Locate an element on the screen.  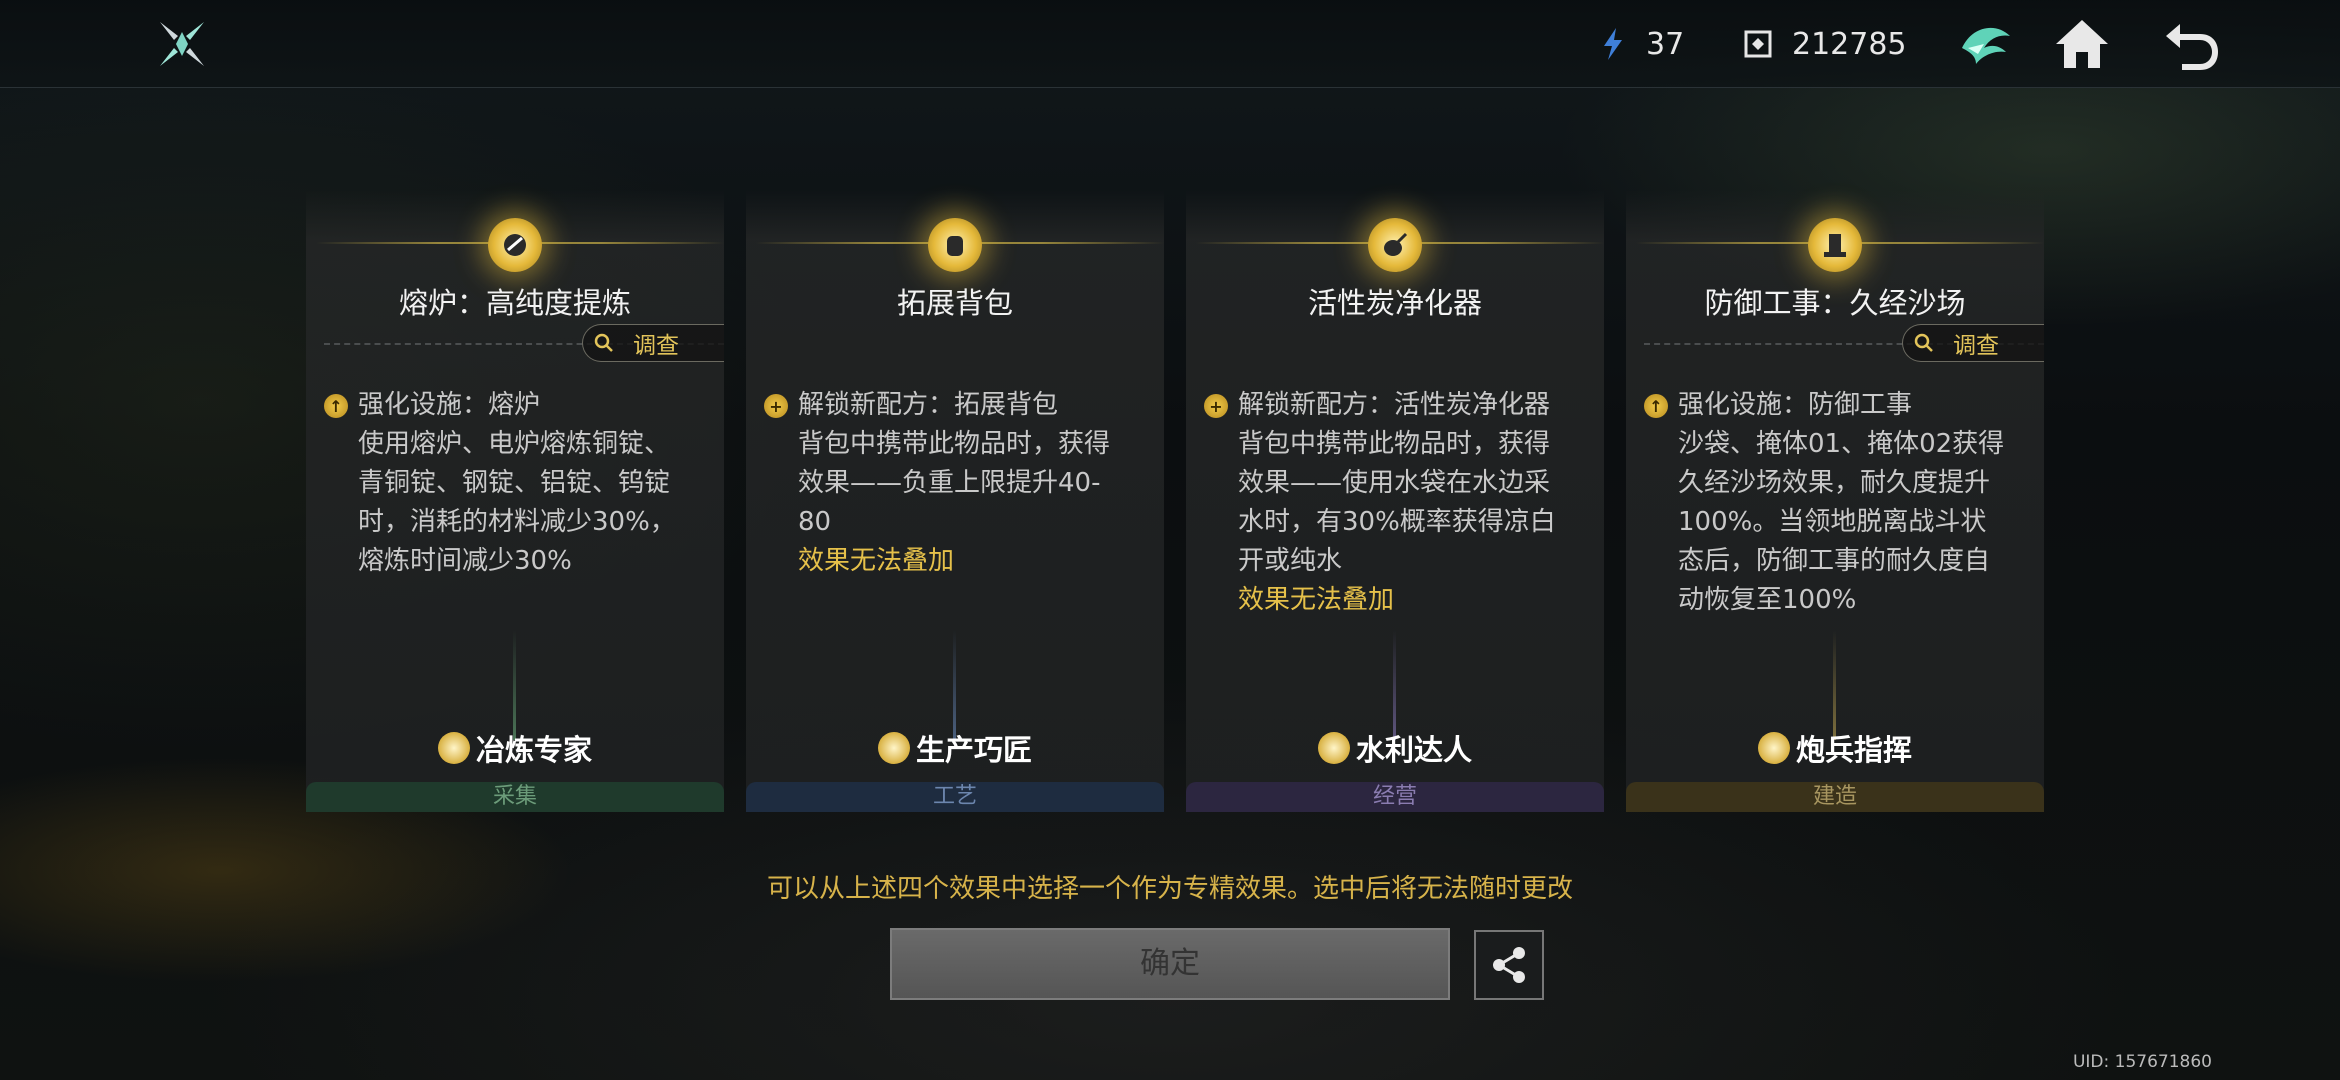
crystal-currency: 212785 is located at coordinates (1824, 44).